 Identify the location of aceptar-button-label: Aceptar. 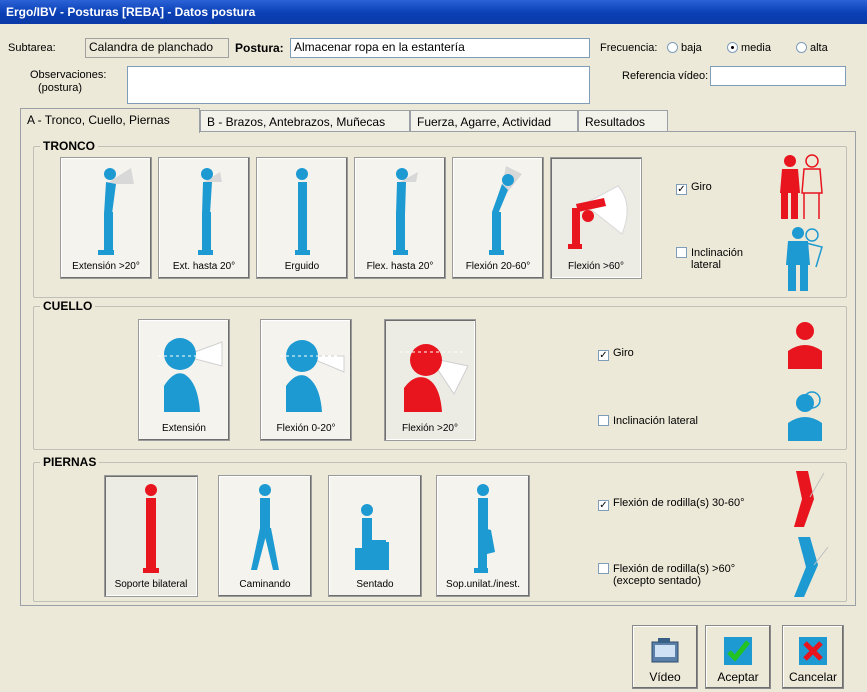
(738, 677).